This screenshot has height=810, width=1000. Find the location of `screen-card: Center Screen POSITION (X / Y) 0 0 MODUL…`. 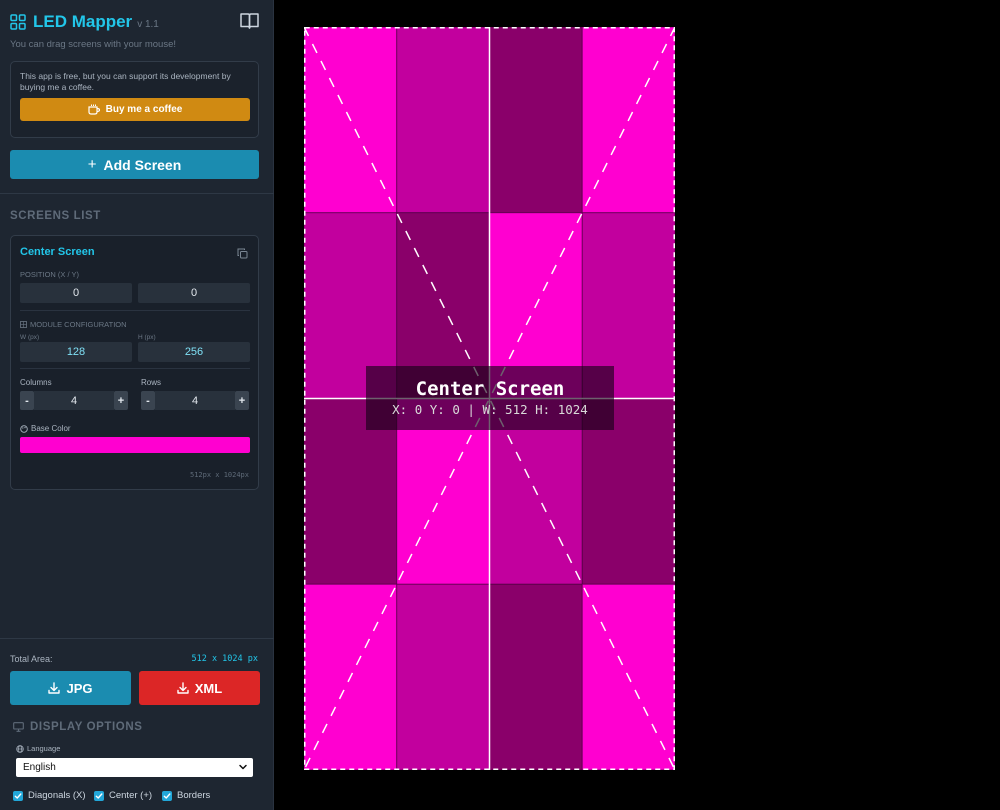

screen-card: Center Screen POSITION (X / Y) 0 0 MODUL… is located at coordinates (134, 362).